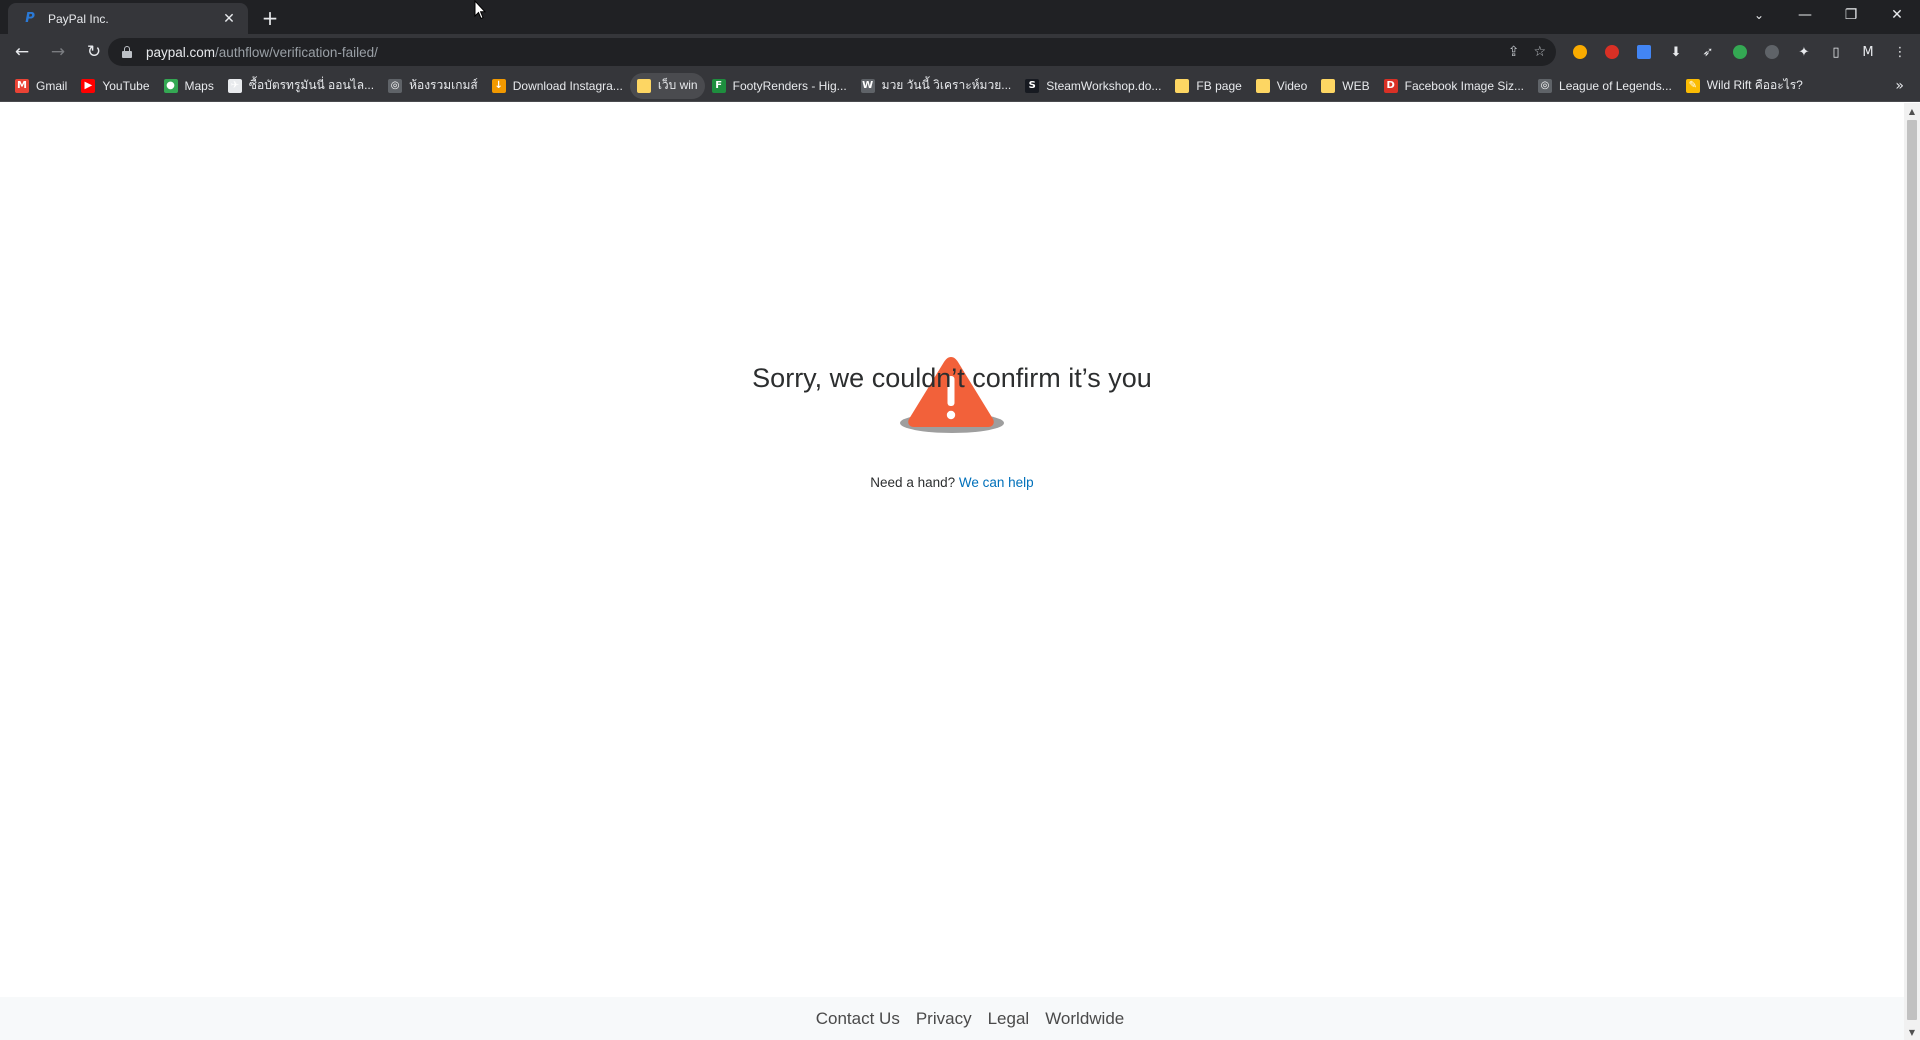 The height and width of the screenshot is (1040, 1920). I want to click on tab-close-icon: ✕, so click(229, 19).